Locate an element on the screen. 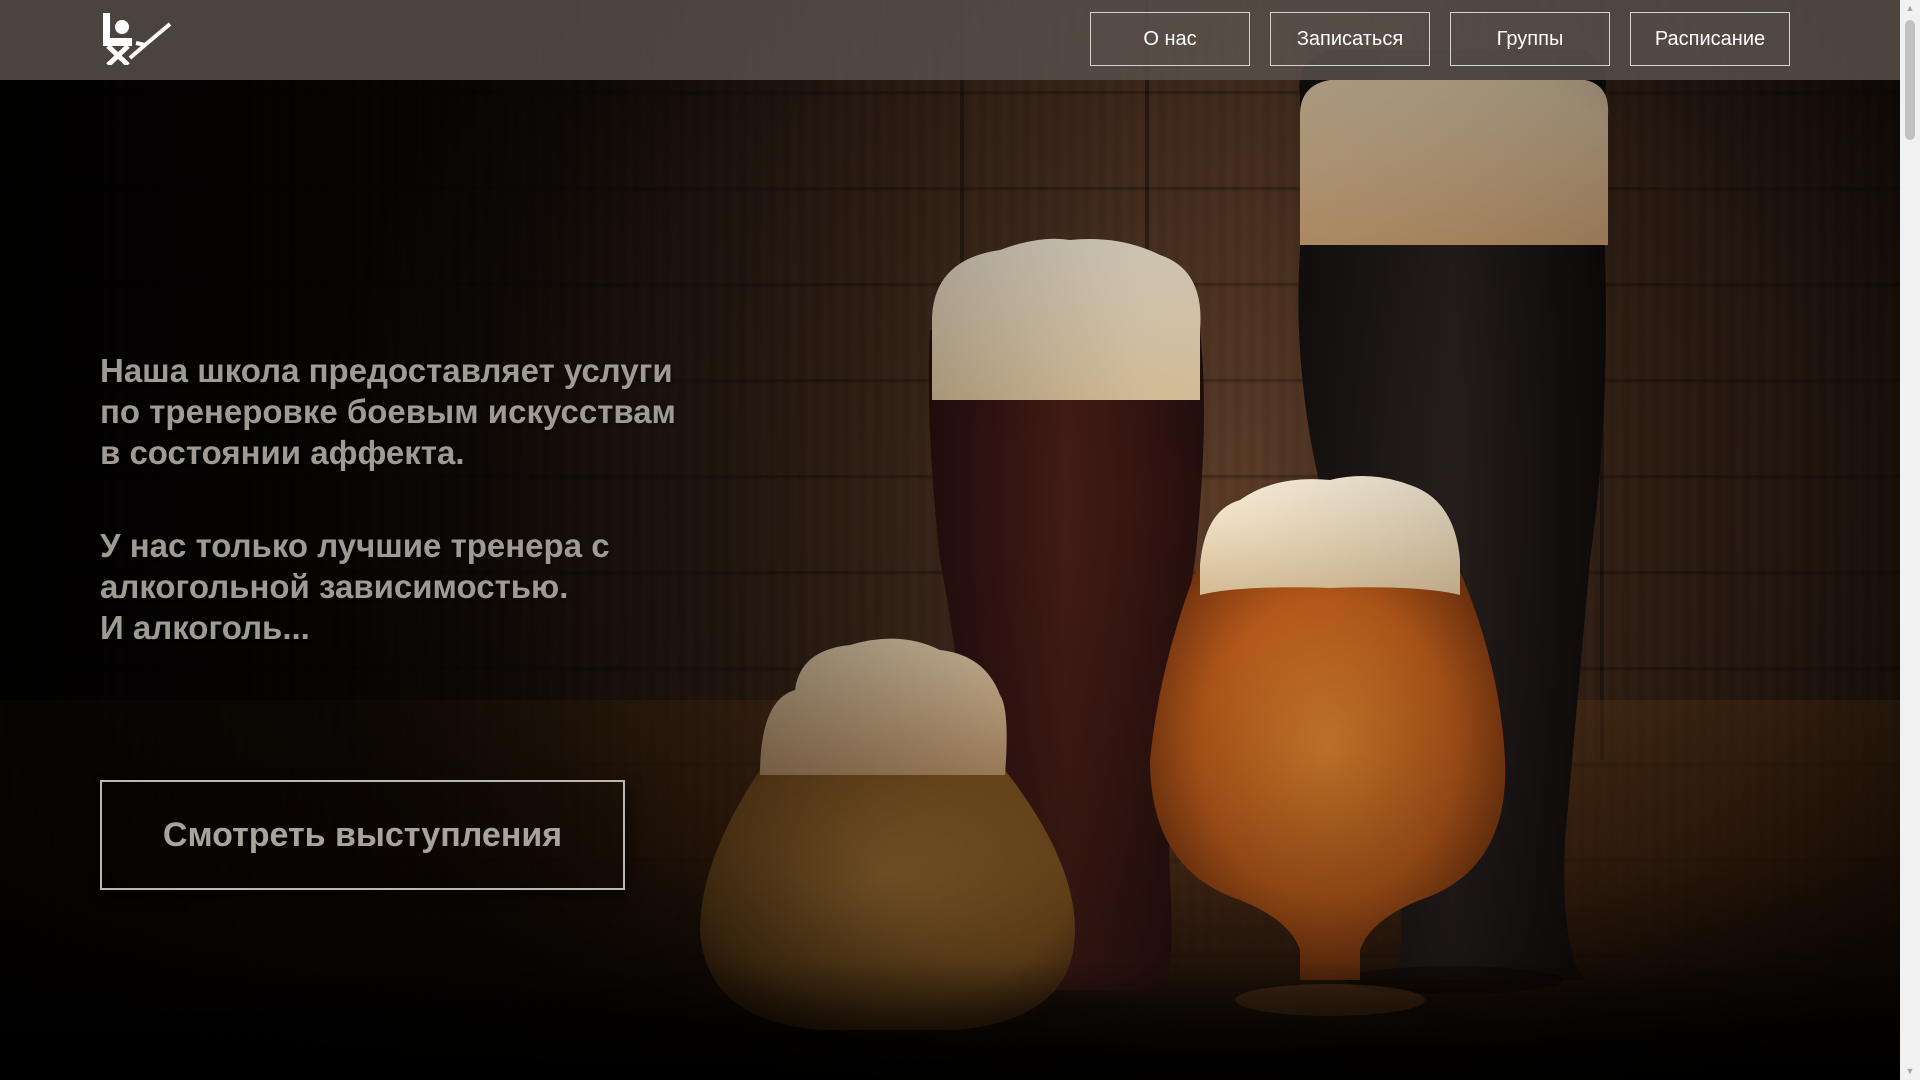  scrollbar-thumb is located at coordinates (1910, 80).